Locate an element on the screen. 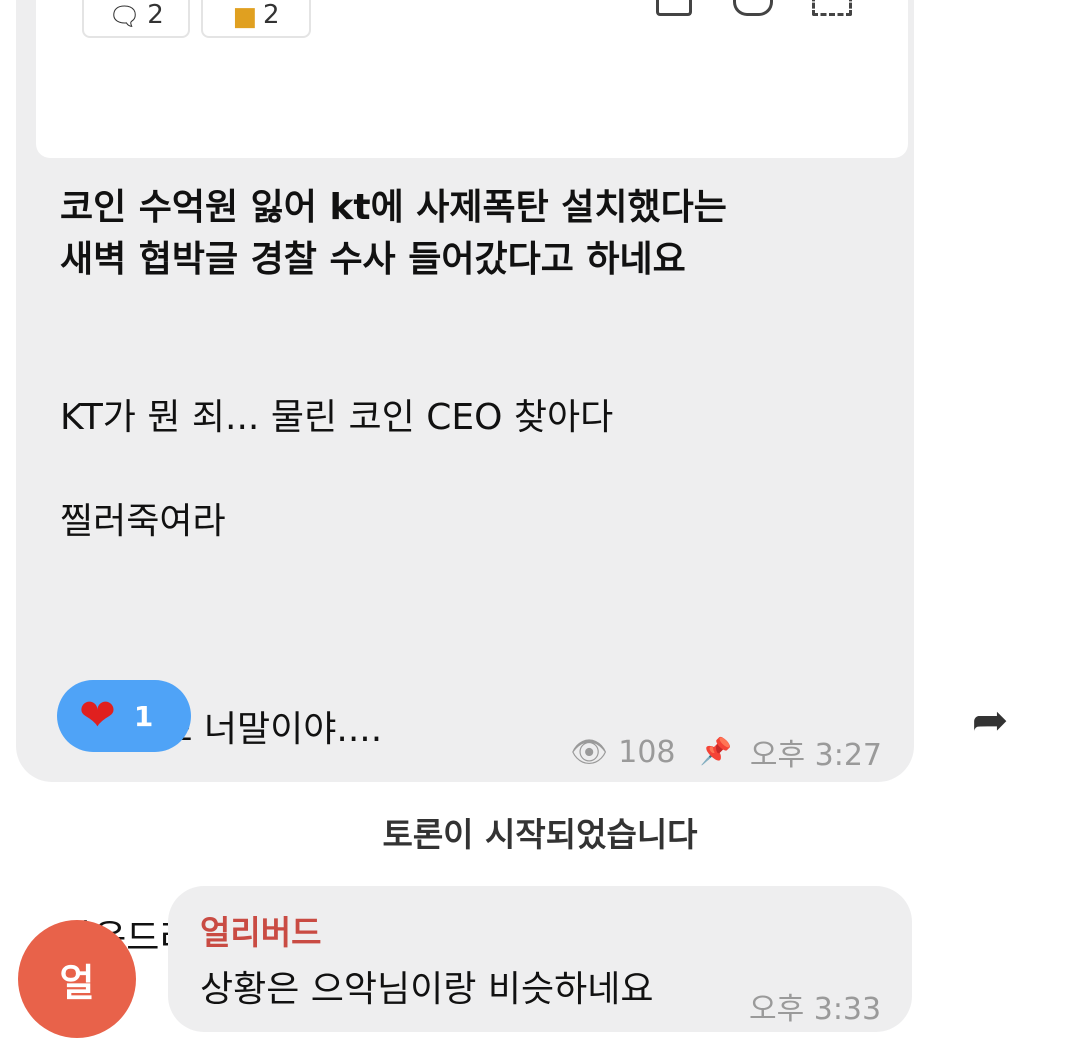 The image size is (1080, 1044). reply-text: 상황은 으악님이랑 비슷하네요 is located at coordinates (427, 989).